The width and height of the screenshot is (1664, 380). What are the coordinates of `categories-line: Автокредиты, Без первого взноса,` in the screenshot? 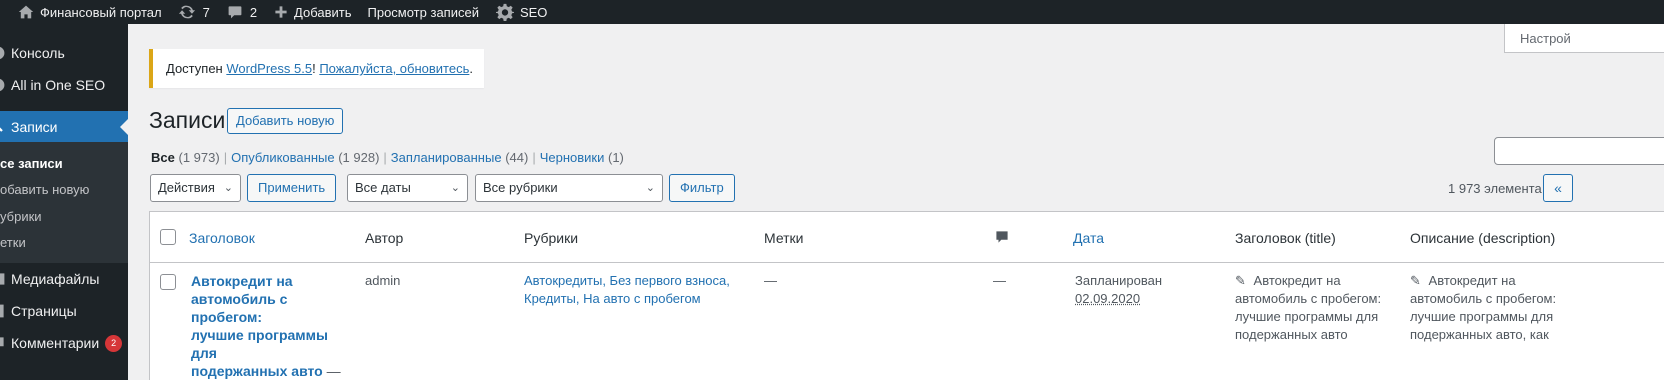 It's located at (627, 280).